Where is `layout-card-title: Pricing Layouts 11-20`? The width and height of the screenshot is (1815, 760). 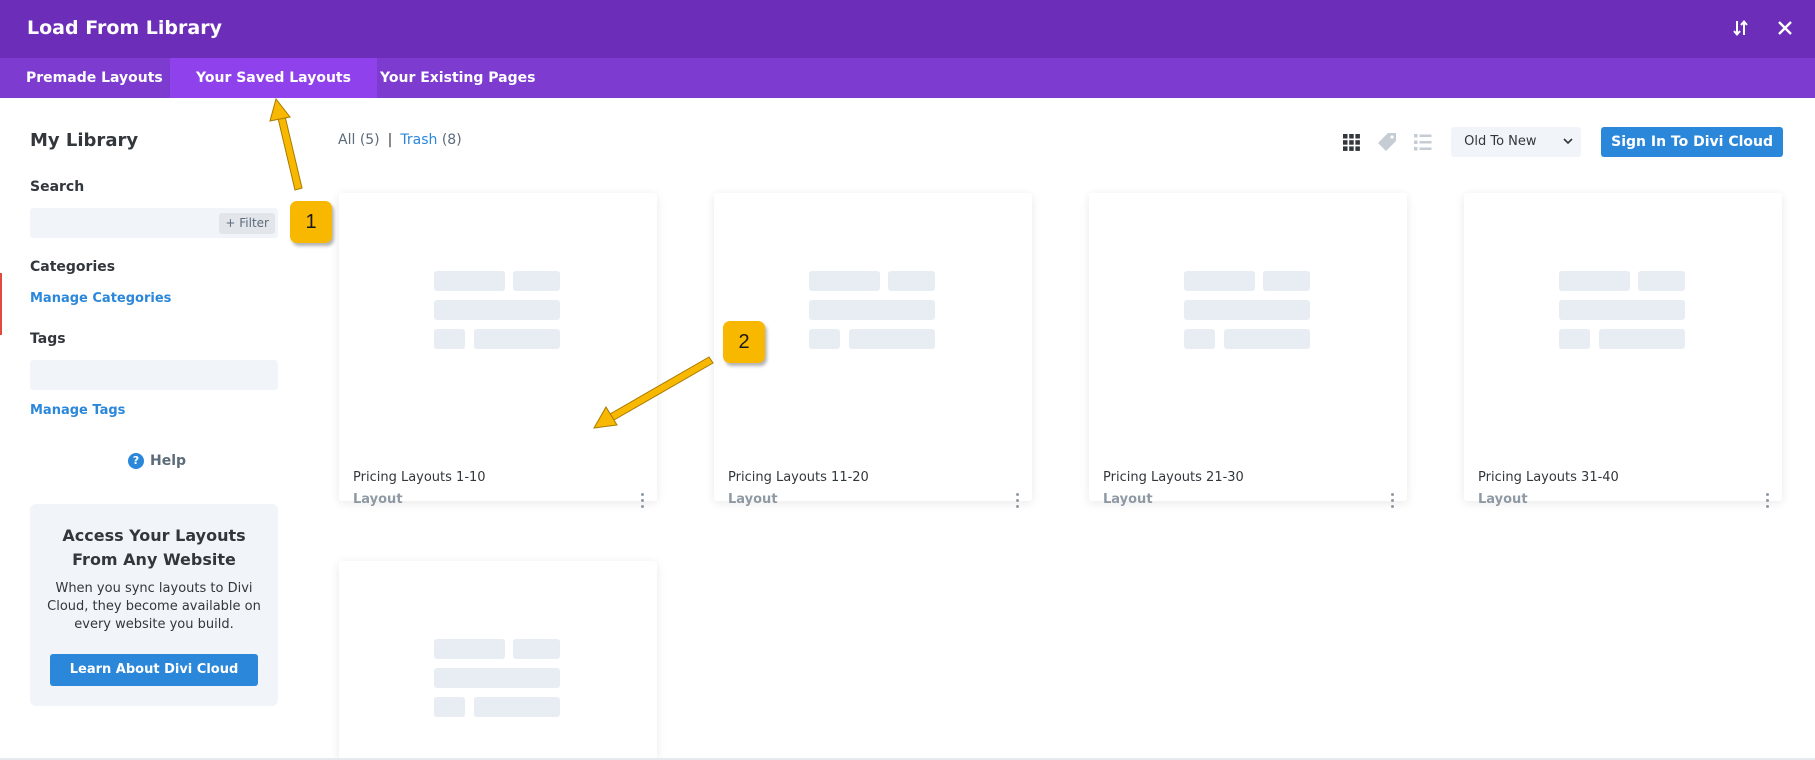
layout-card-title: Pricing Layouts 11-20 is located at coordinates (798, 477).